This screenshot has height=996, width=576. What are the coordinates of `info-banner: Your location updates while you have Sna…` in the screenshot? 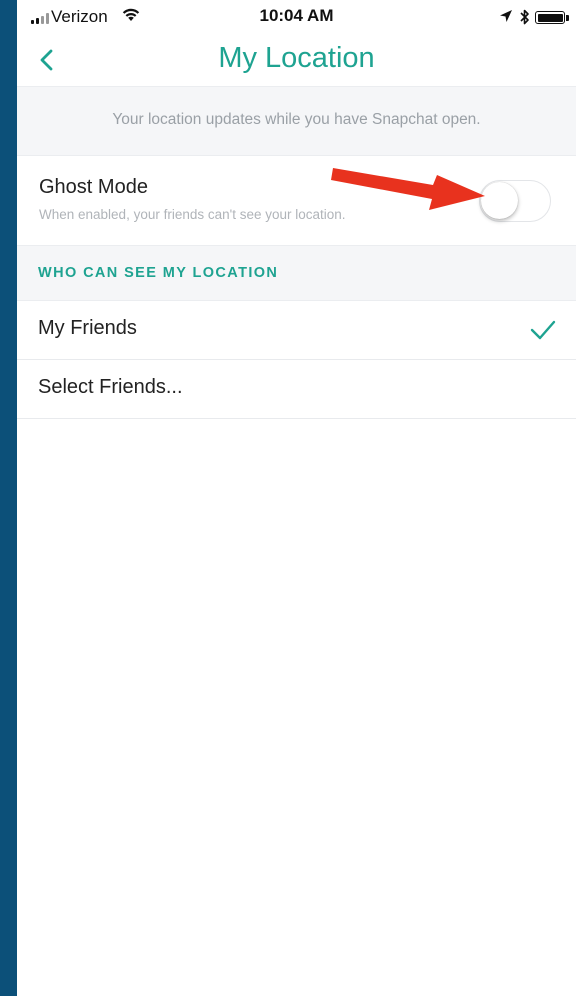 It's located at (296, 121).